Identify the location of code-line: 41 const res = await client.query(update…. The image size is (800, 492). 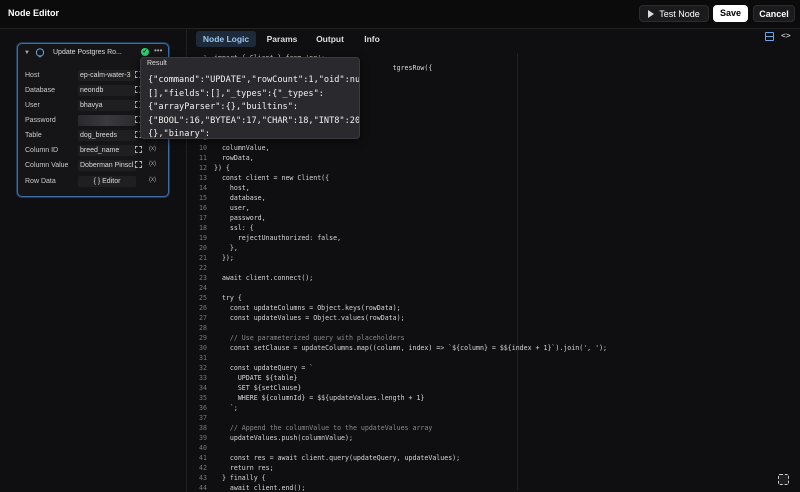
(494, 458).